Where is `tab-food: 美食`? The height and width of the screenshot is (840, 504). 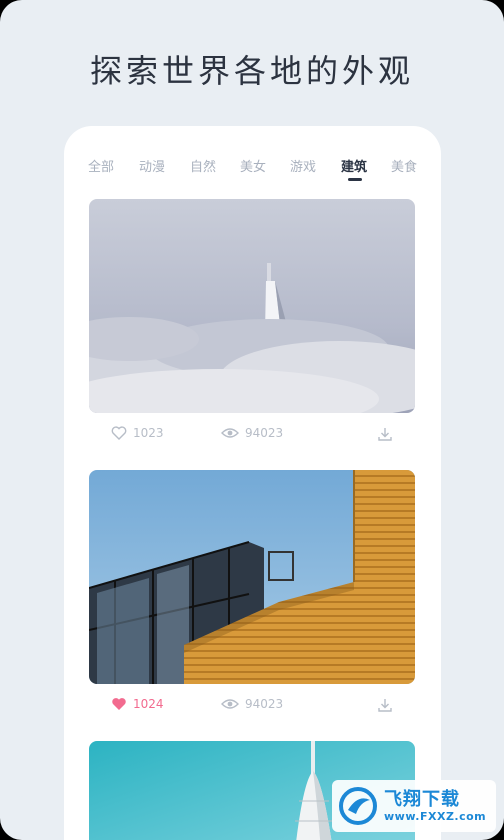 tab-food: 美食 is located at coordinates (404, 165).